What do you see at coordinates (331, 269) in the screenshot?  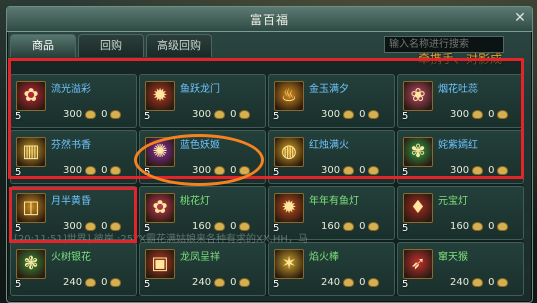 I see `item-slot: ✶ 5 焰火棒 240 0` at bounding box center [331, 269].